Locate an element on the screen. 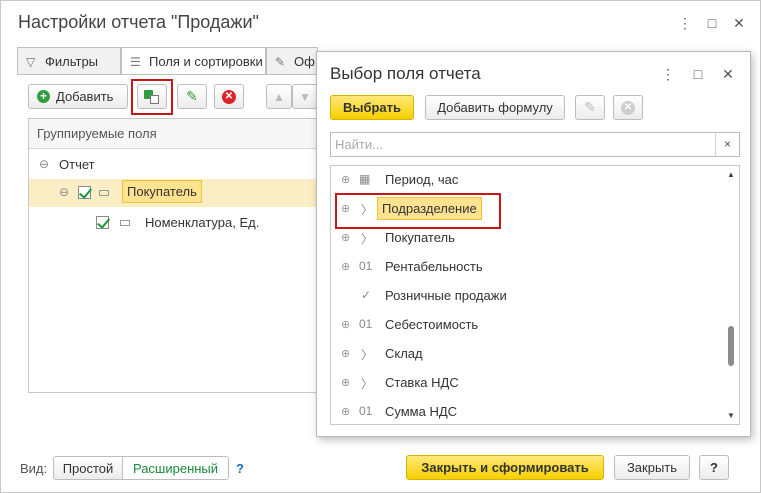 This screenshot has width=761, height=493. clear-search-icon: × is located at coordinates (727, 144).